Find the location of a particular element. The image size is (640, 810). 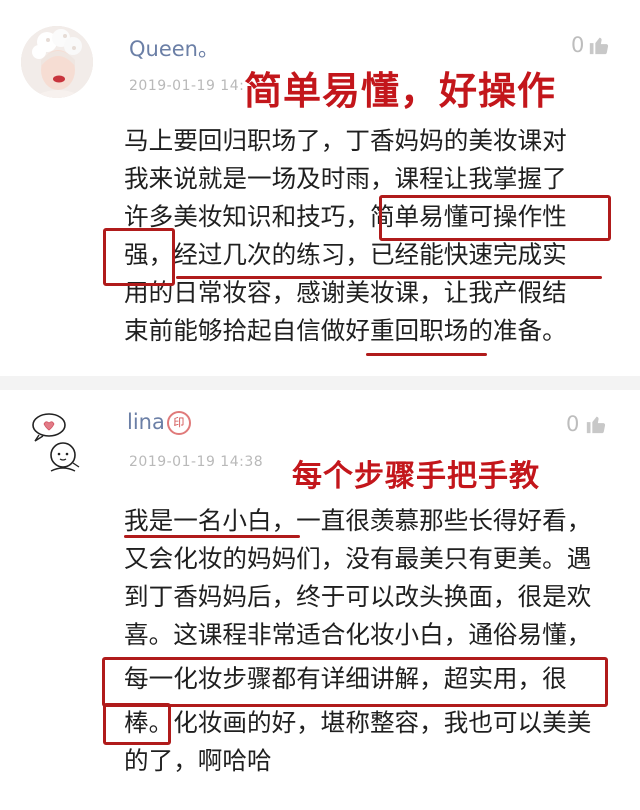

comment-line: 马上要回归职场了，丁香妈妈的美妆课对 is located at coordinates (345, 140).